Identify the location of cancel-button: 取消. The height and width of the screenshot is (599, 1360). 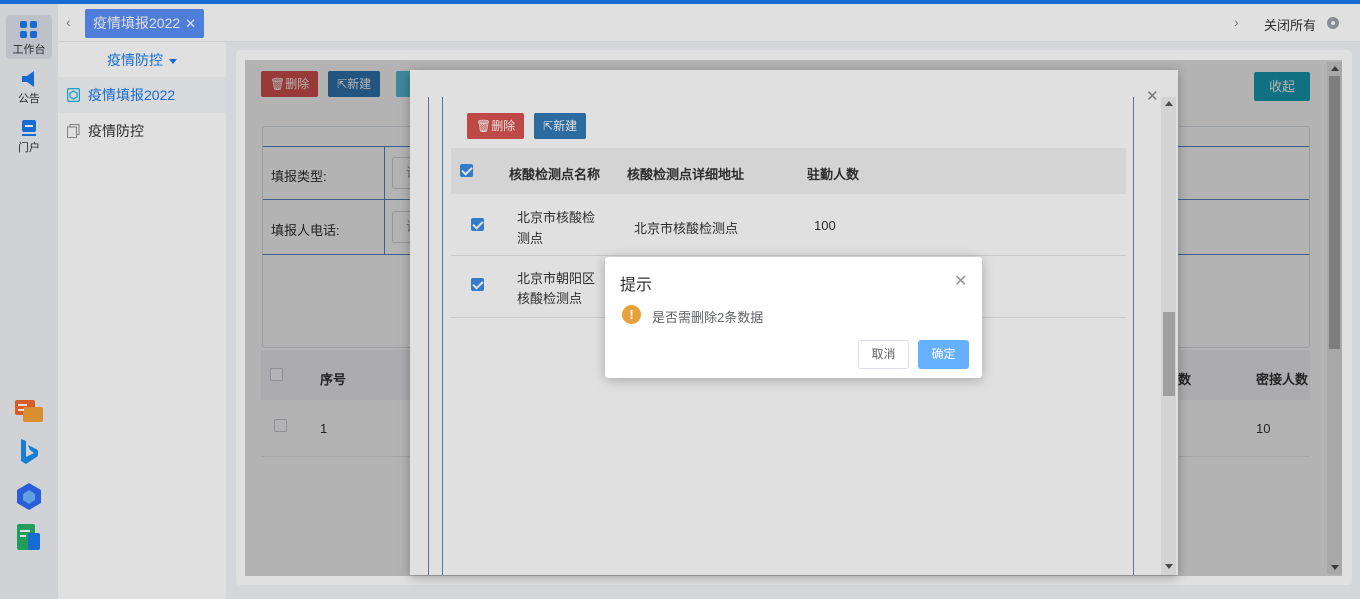
(883, 354).